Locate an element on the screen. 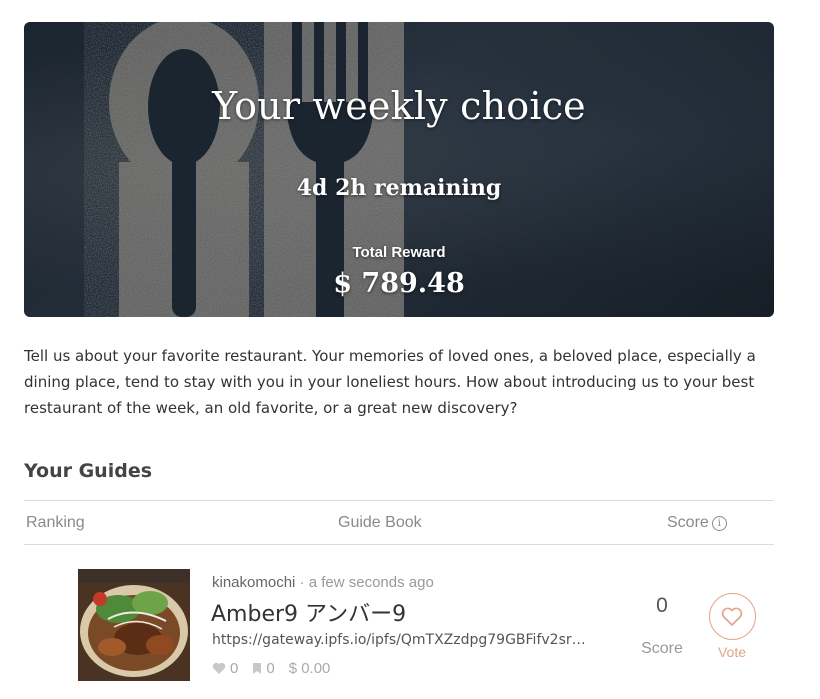  column-guide-book: Guide Book is located at coordinates (380, 522).